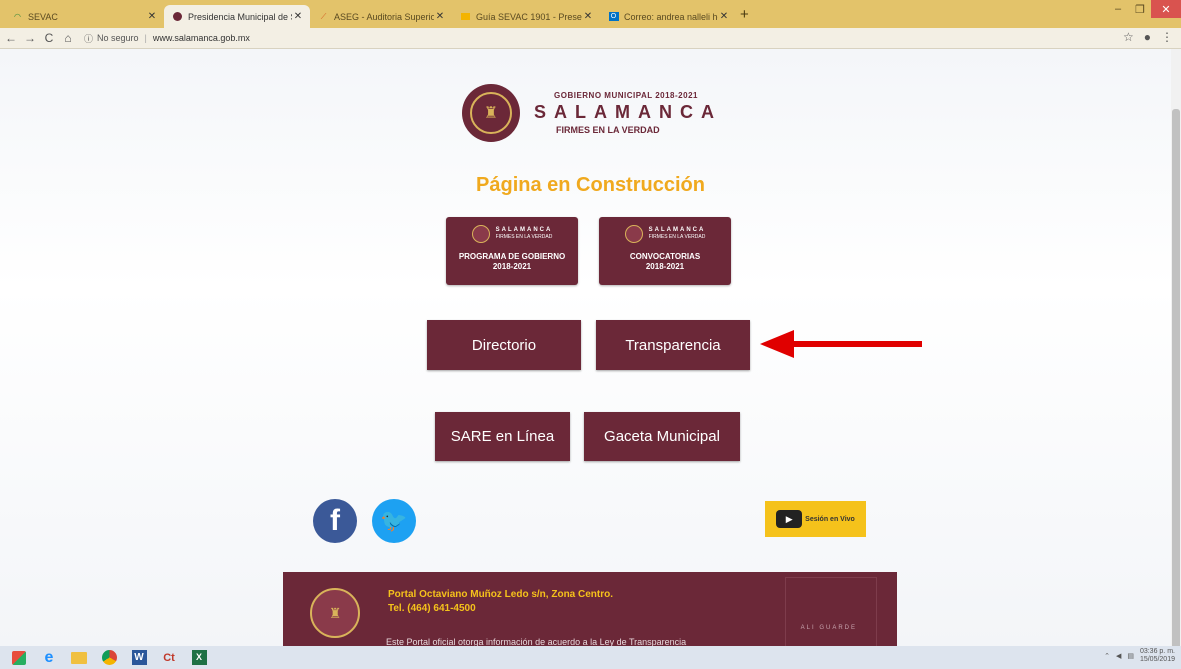 The width and height of the screenshot is (1181, 669). I want to click on card-title: PROGRAMA DE GOBIERNO, so click(512, 256).